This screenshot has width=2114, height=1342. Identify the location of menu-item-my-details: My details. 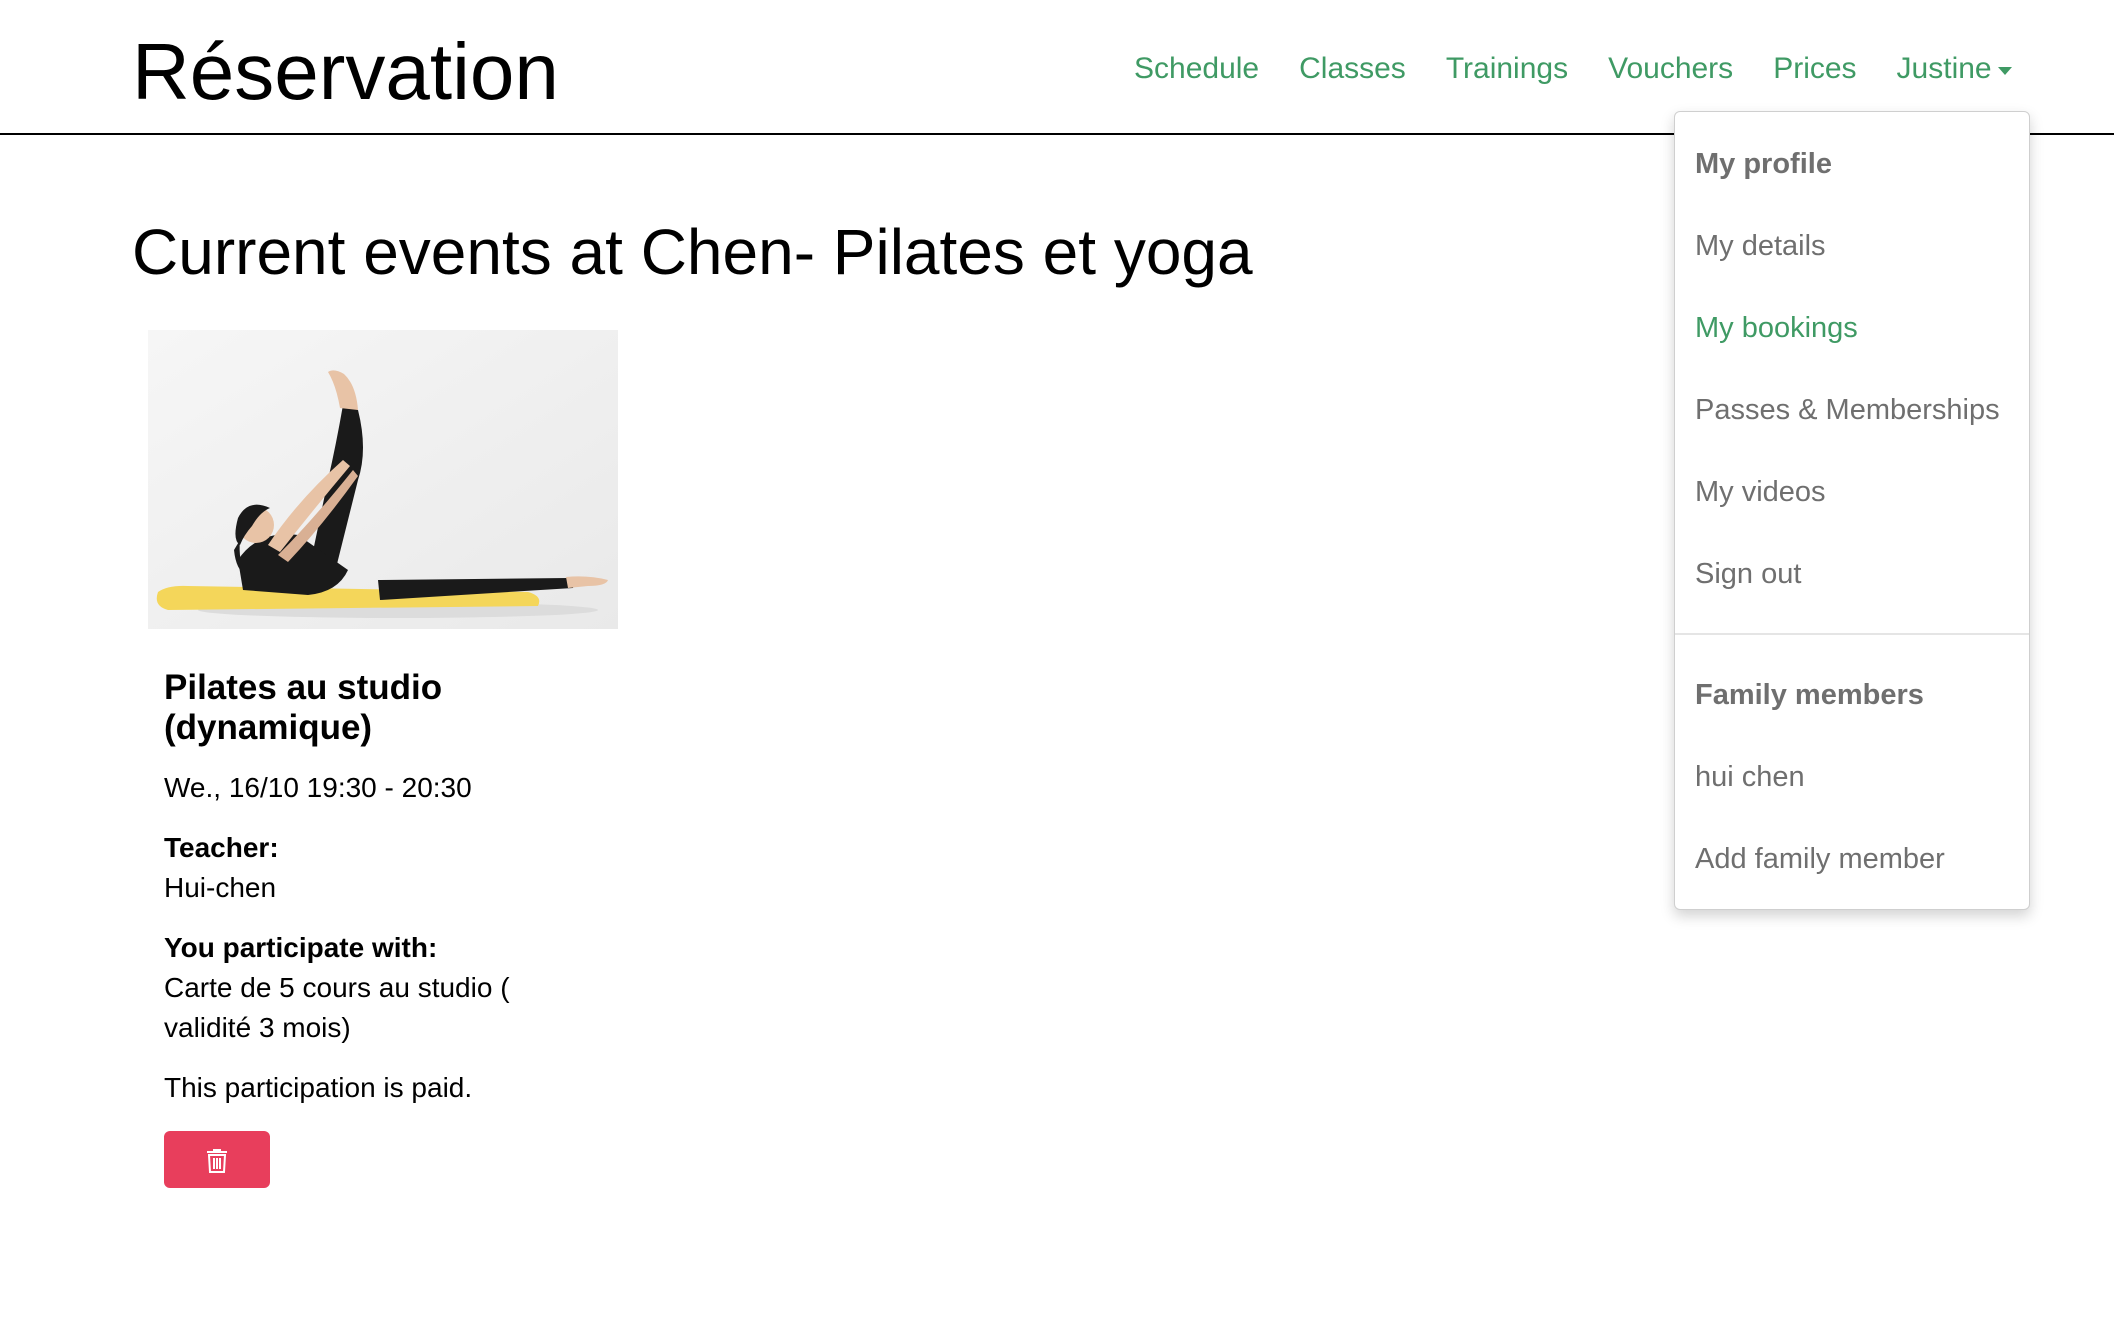
(1760, 246).